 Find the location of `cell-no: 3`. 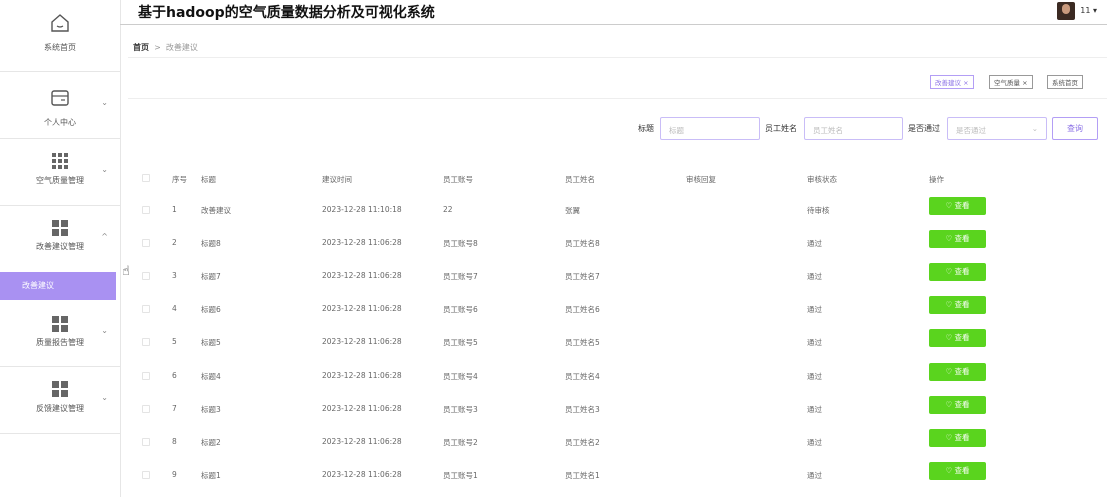

cell-no: 3 is located at coordinates (174, 276).